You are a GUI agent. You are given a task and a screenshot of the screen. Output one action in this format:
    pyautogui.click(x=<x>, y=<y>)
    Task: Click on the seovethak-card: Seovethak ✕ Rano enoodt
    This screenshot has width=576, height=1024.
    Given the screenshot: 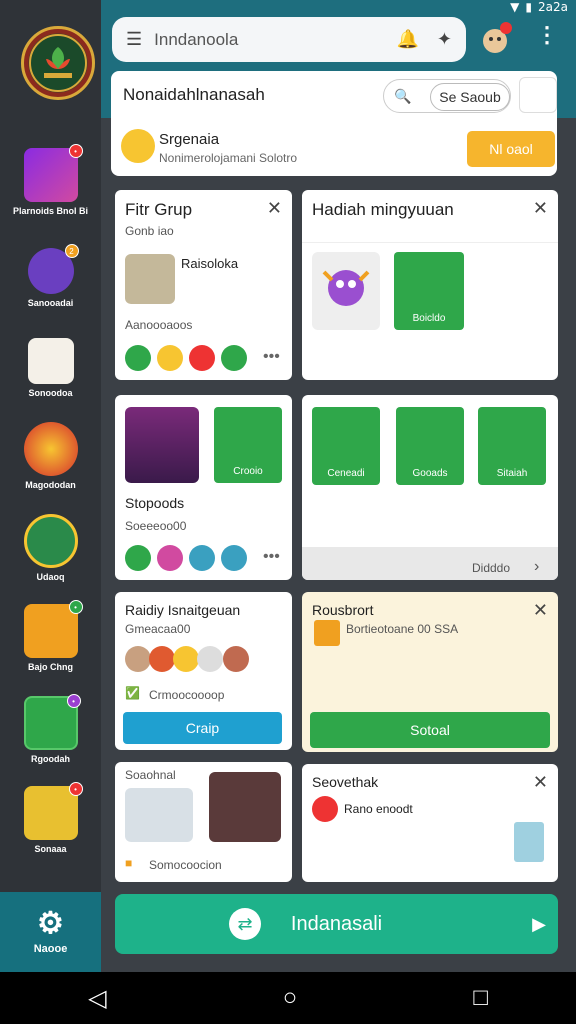 What is the action you would take?
    pyautogui.click(x=430, y=823)
    